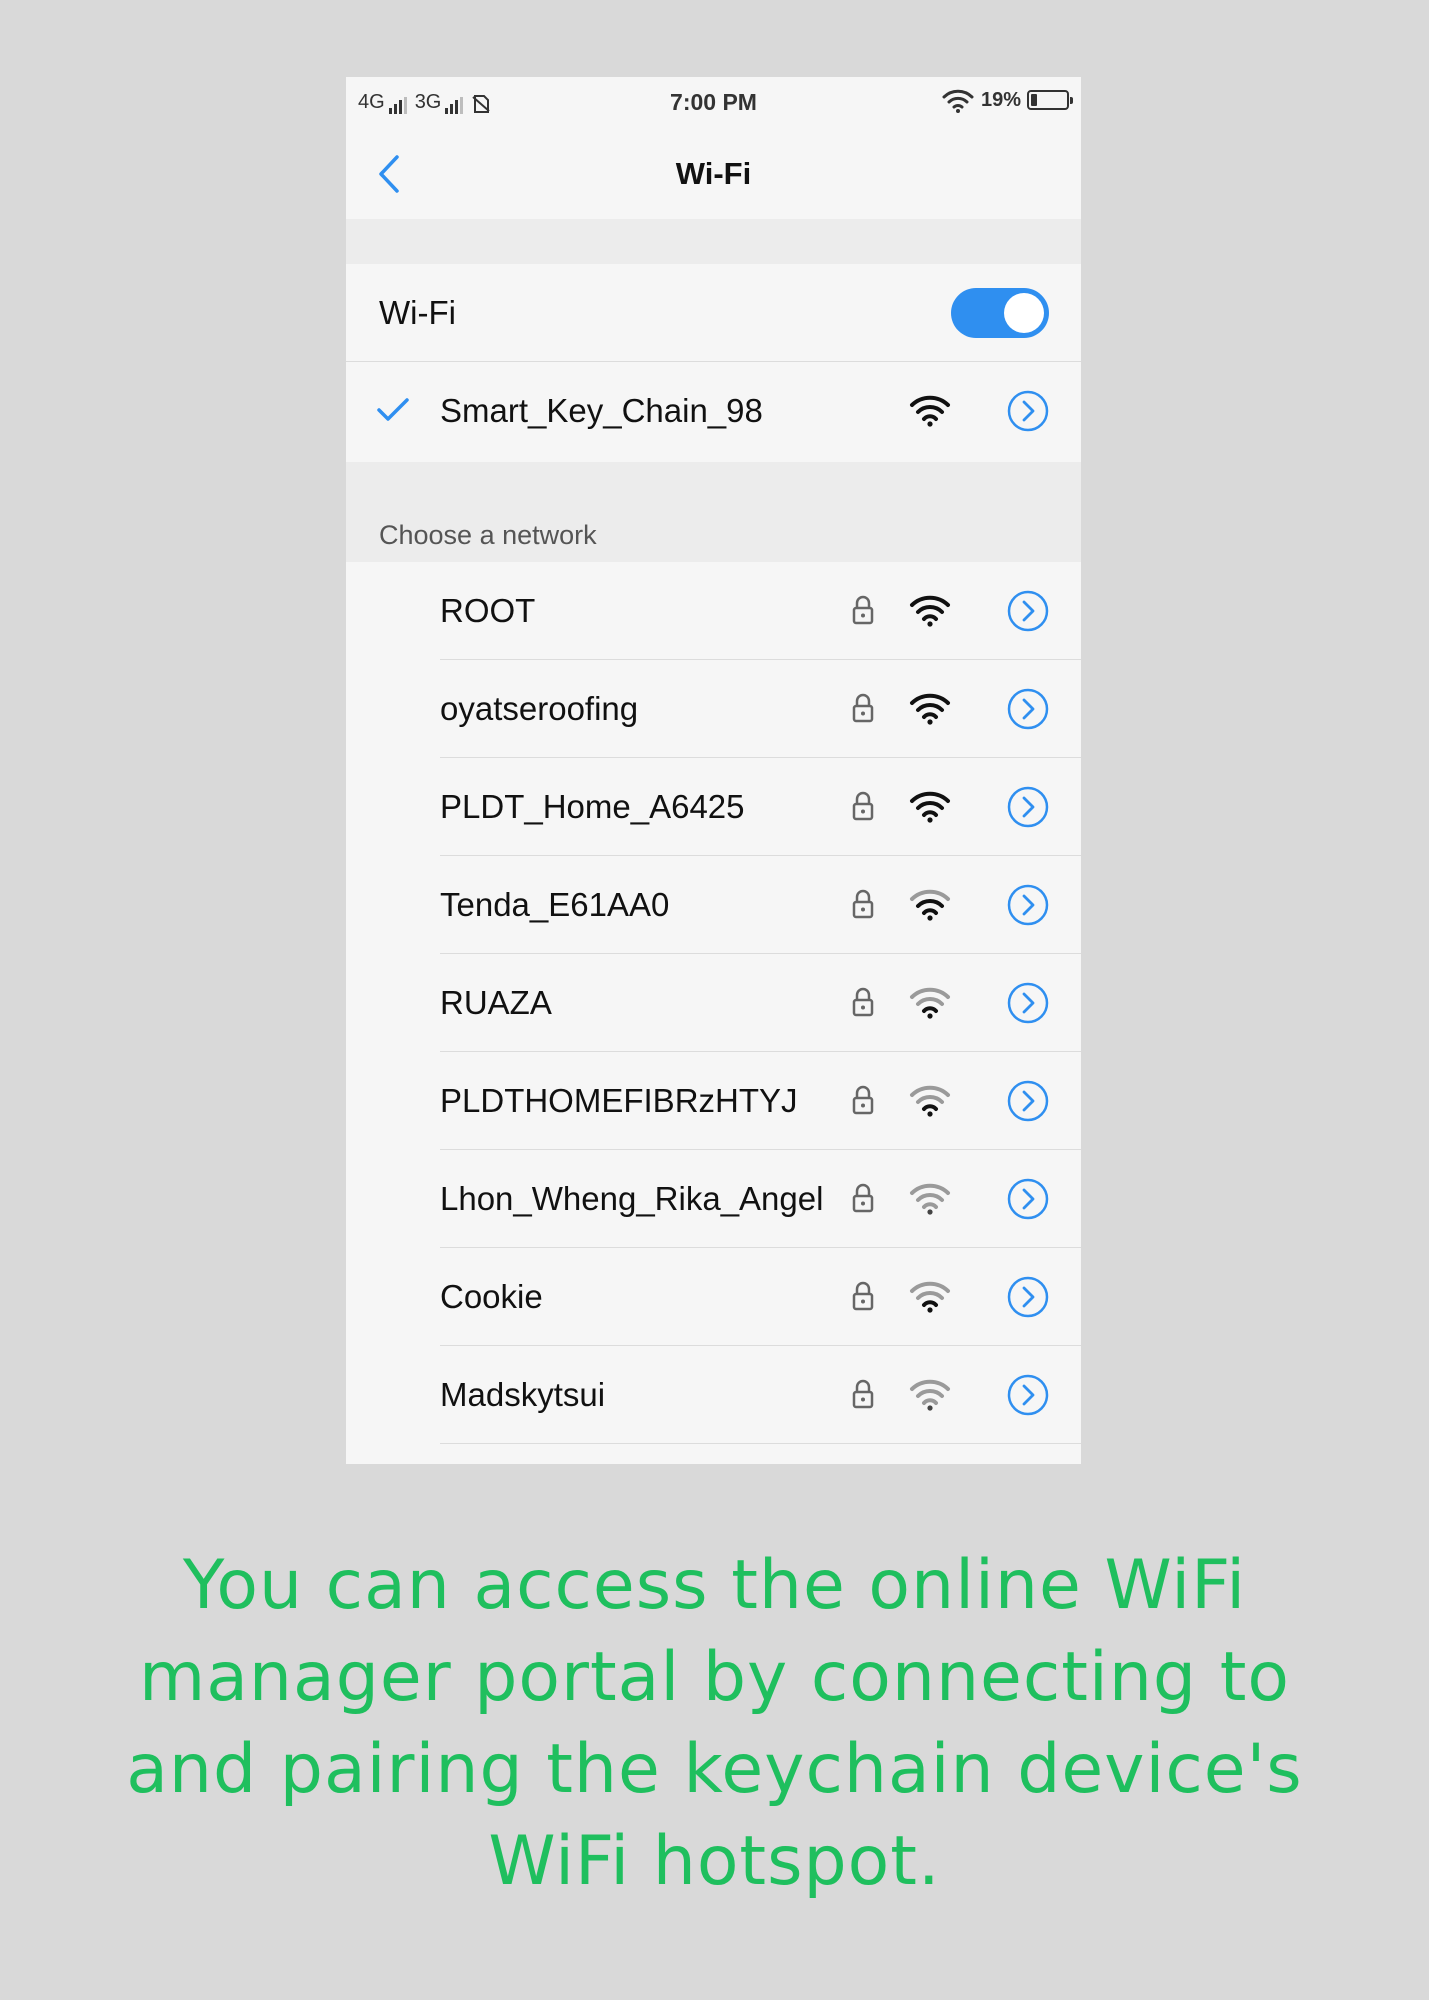  What do you see at coordinates (488, 610) in the screenshot?
I see `network-name: ROOT` at bounding box center [488, 610].